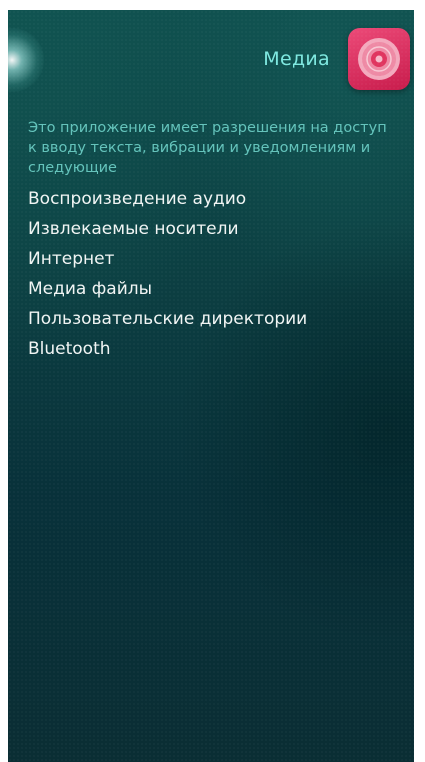  I want to click on permission-item: Интернет, so click(71, 259).